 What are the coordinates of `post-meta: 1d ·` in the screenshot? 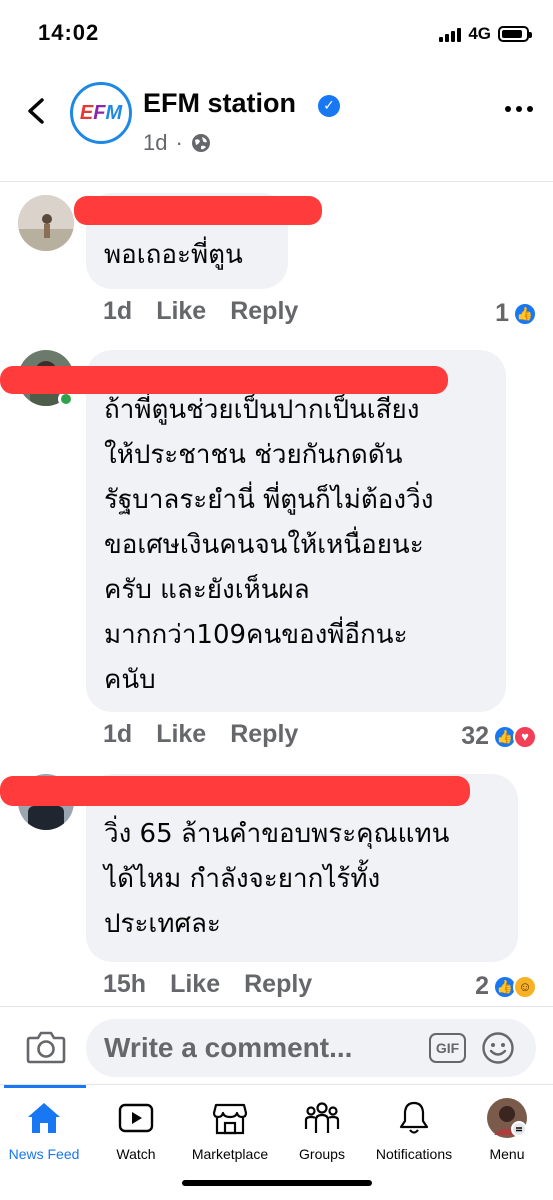 It's located at (177, 143).